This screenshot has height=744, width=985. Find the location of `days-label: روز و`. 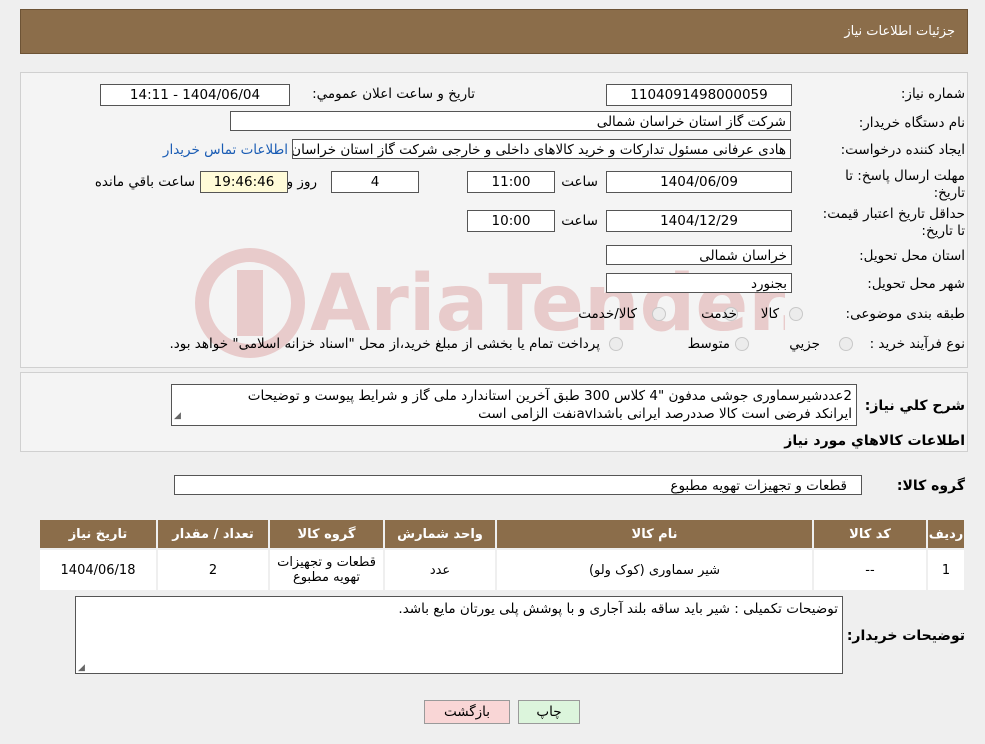

days-label: روز و is located at coordinates (301, 182).